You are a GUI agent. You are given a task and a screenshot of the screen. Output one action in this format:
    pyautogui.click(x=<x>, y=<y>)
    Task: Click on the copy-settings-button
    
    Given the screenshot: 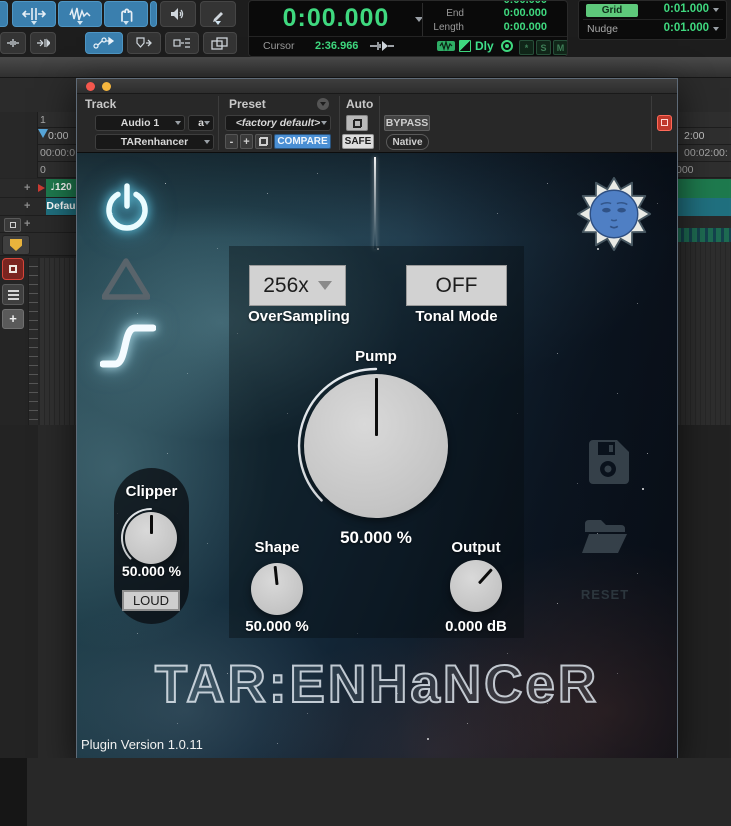 What is the action you would take?
    pyautogui.click(x=263, y=141)
    